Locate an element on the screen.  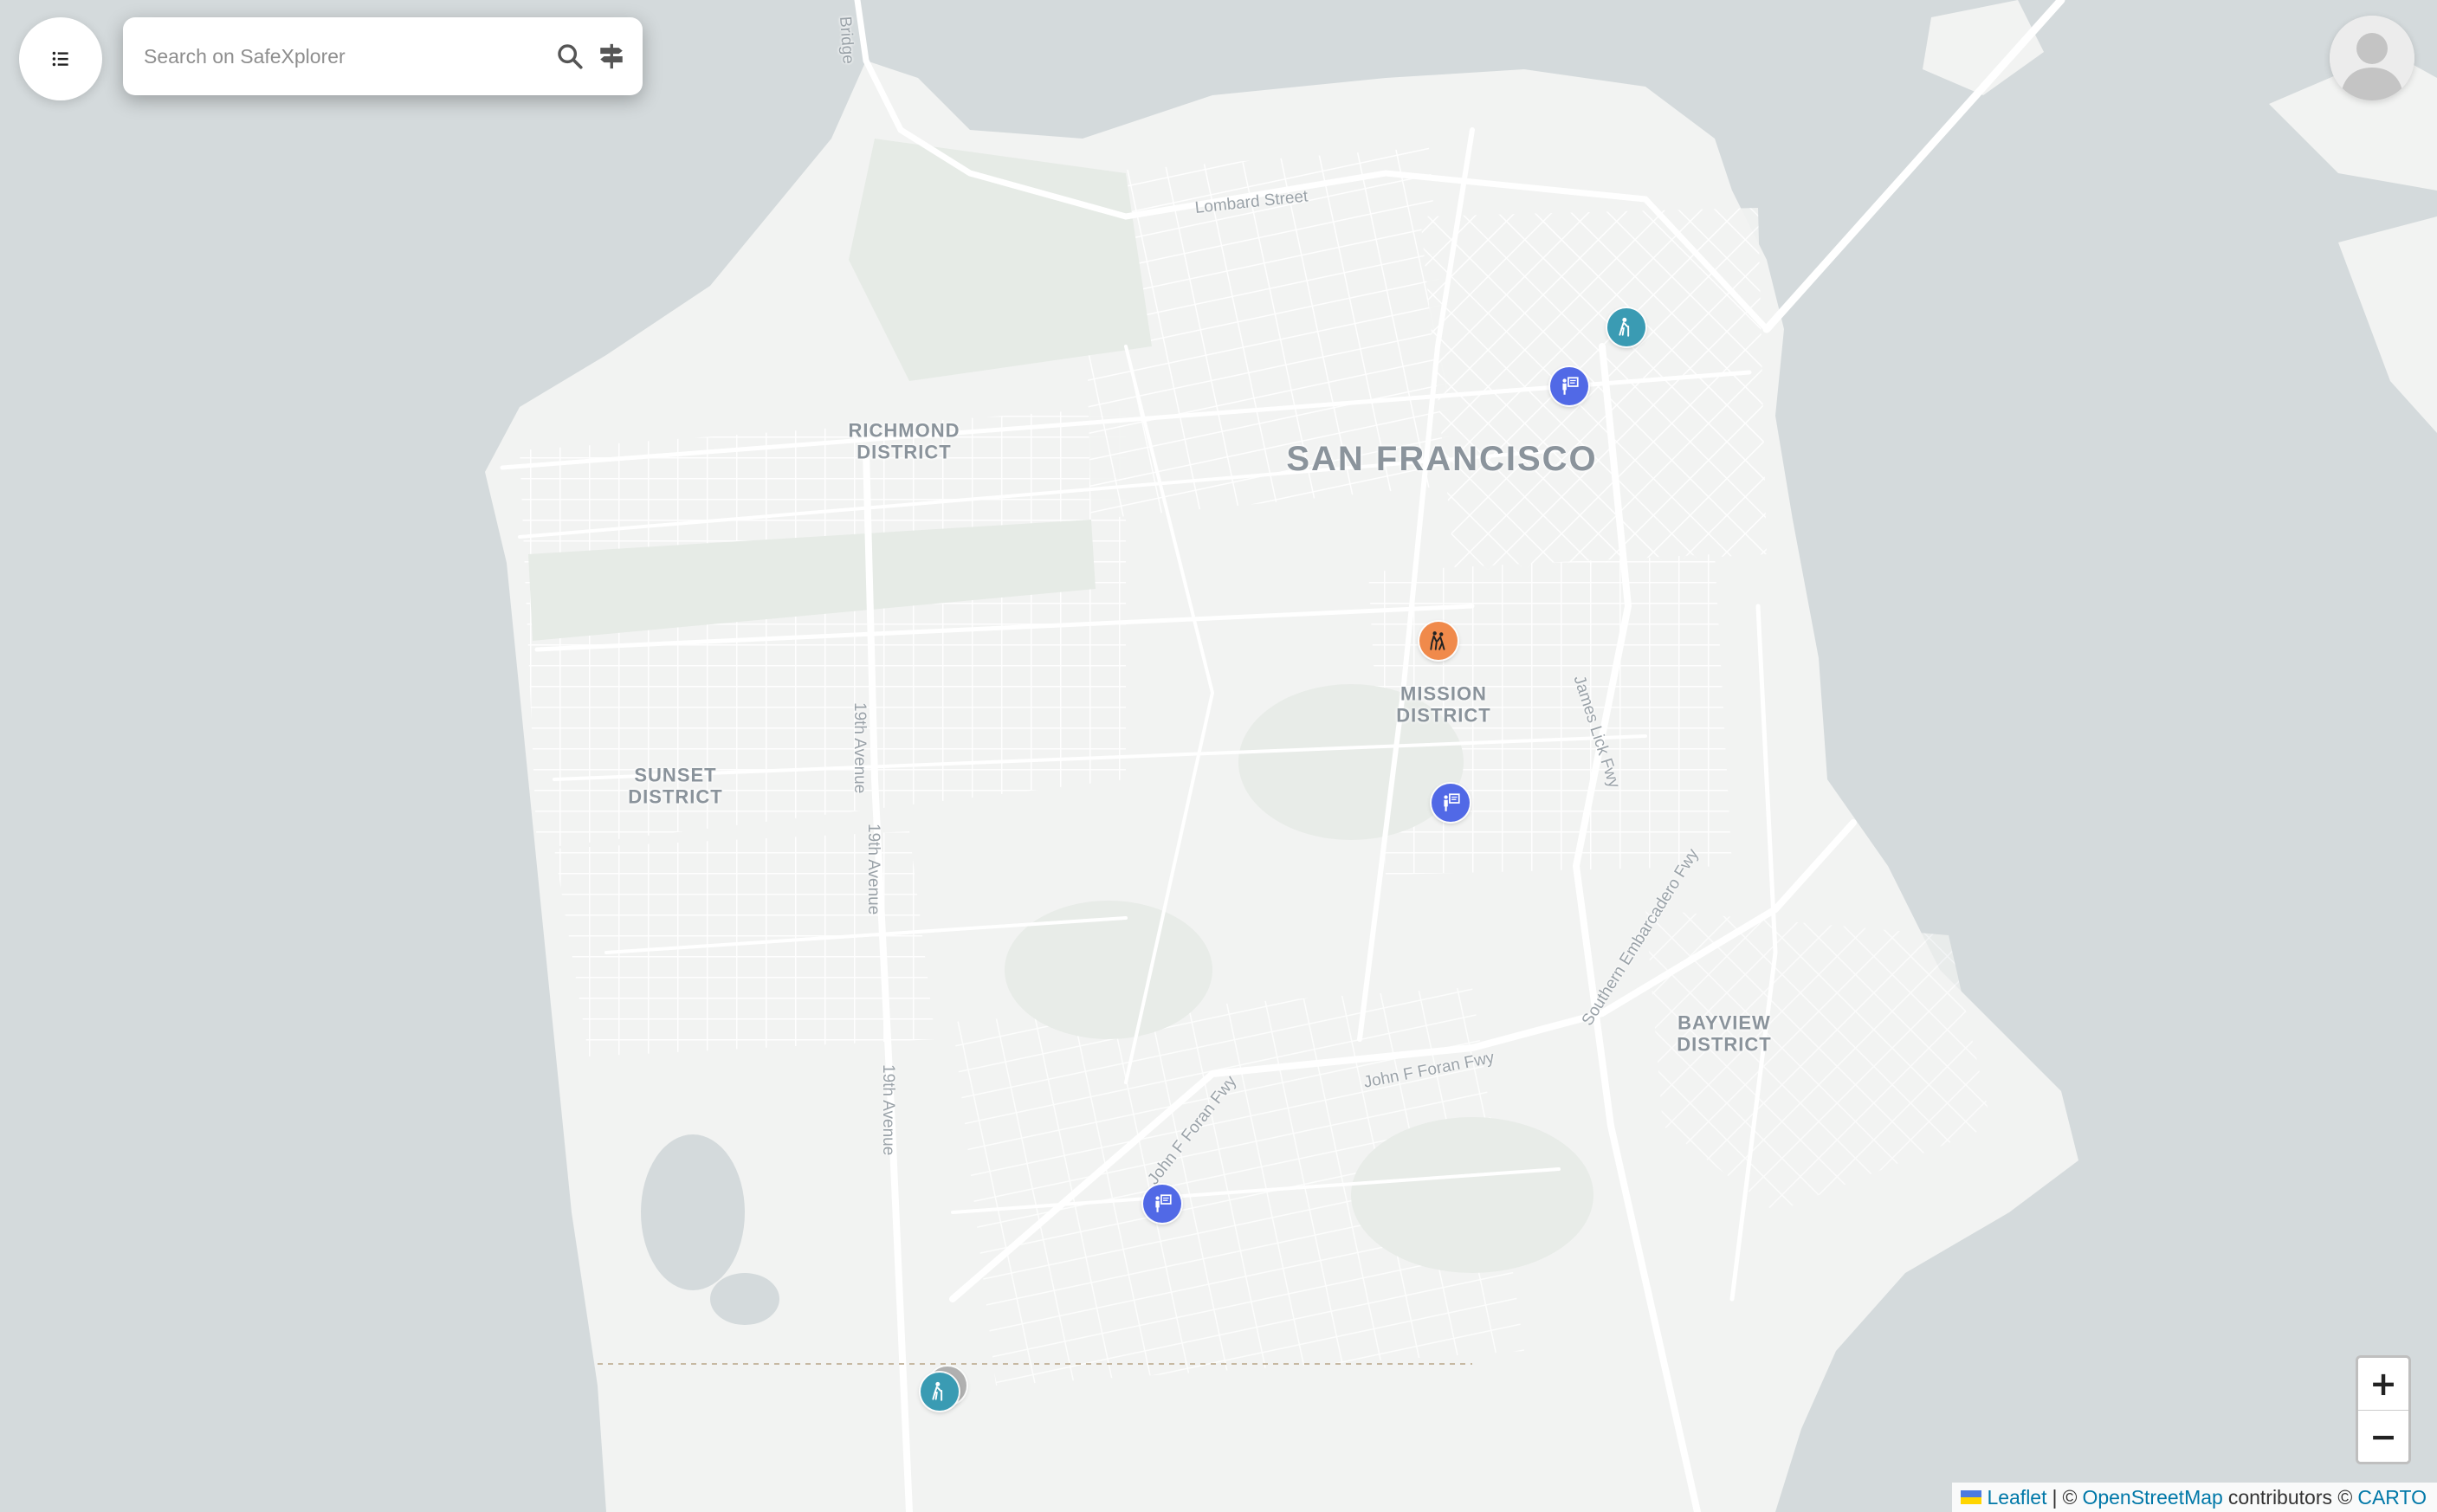
filter-button is located at coordinates (611, 56).